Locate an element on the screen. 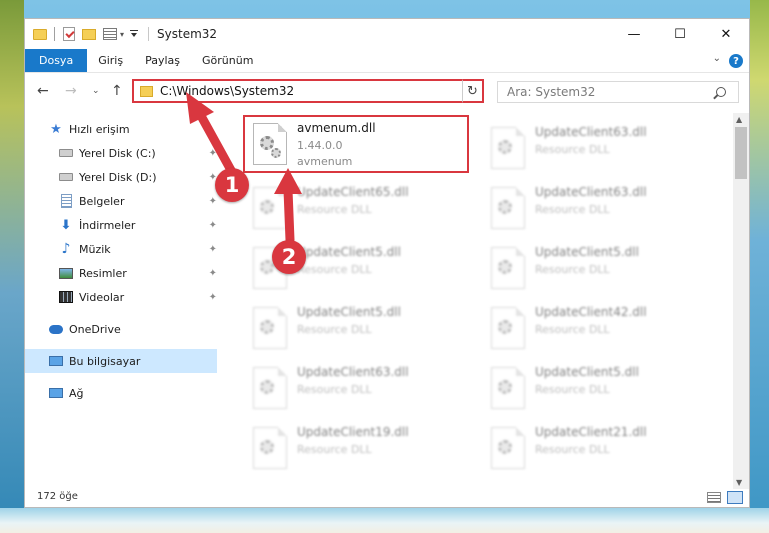 The height and width of the screenshot is (533, 769). minimize-button: — is located at coordinates (634, 34).